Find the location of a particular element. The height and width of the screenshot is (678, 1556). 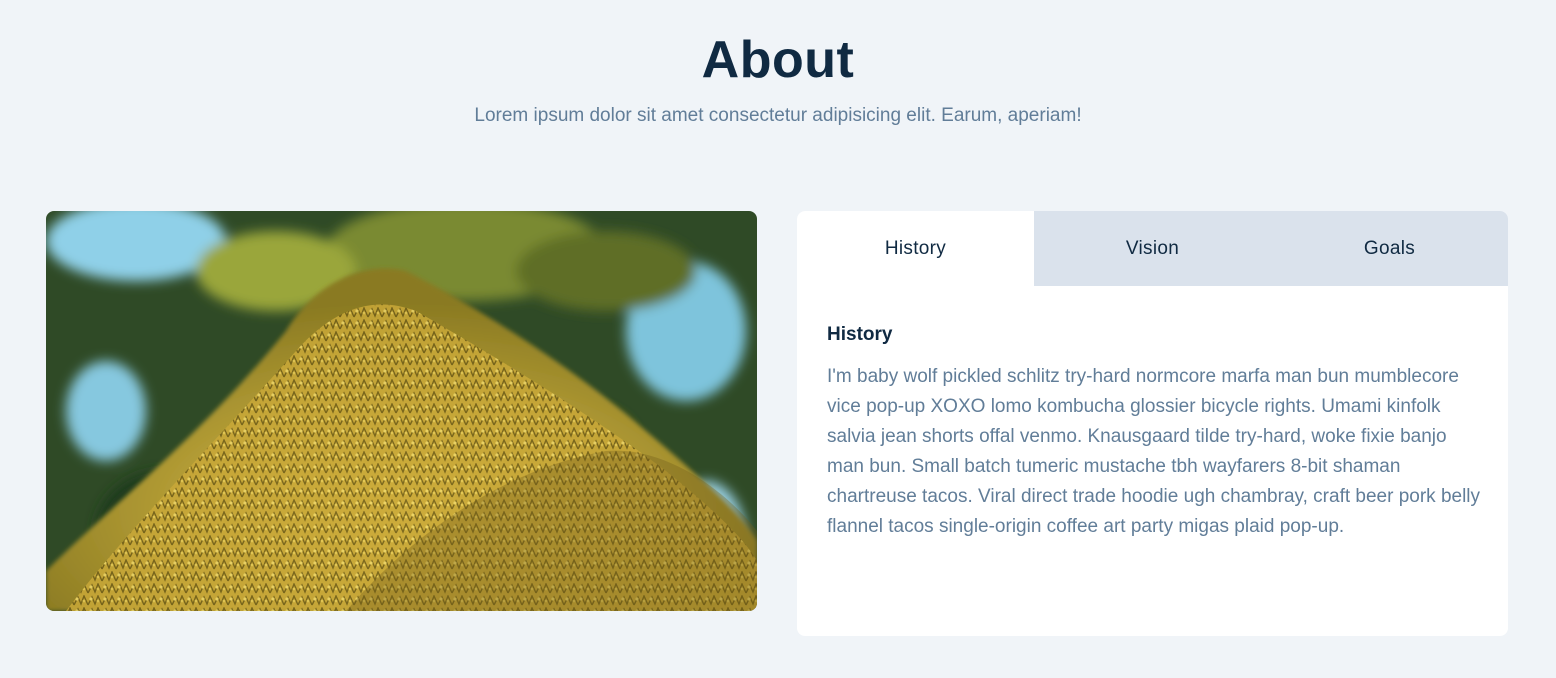

content-title: History is located at coordinates (860, 334).